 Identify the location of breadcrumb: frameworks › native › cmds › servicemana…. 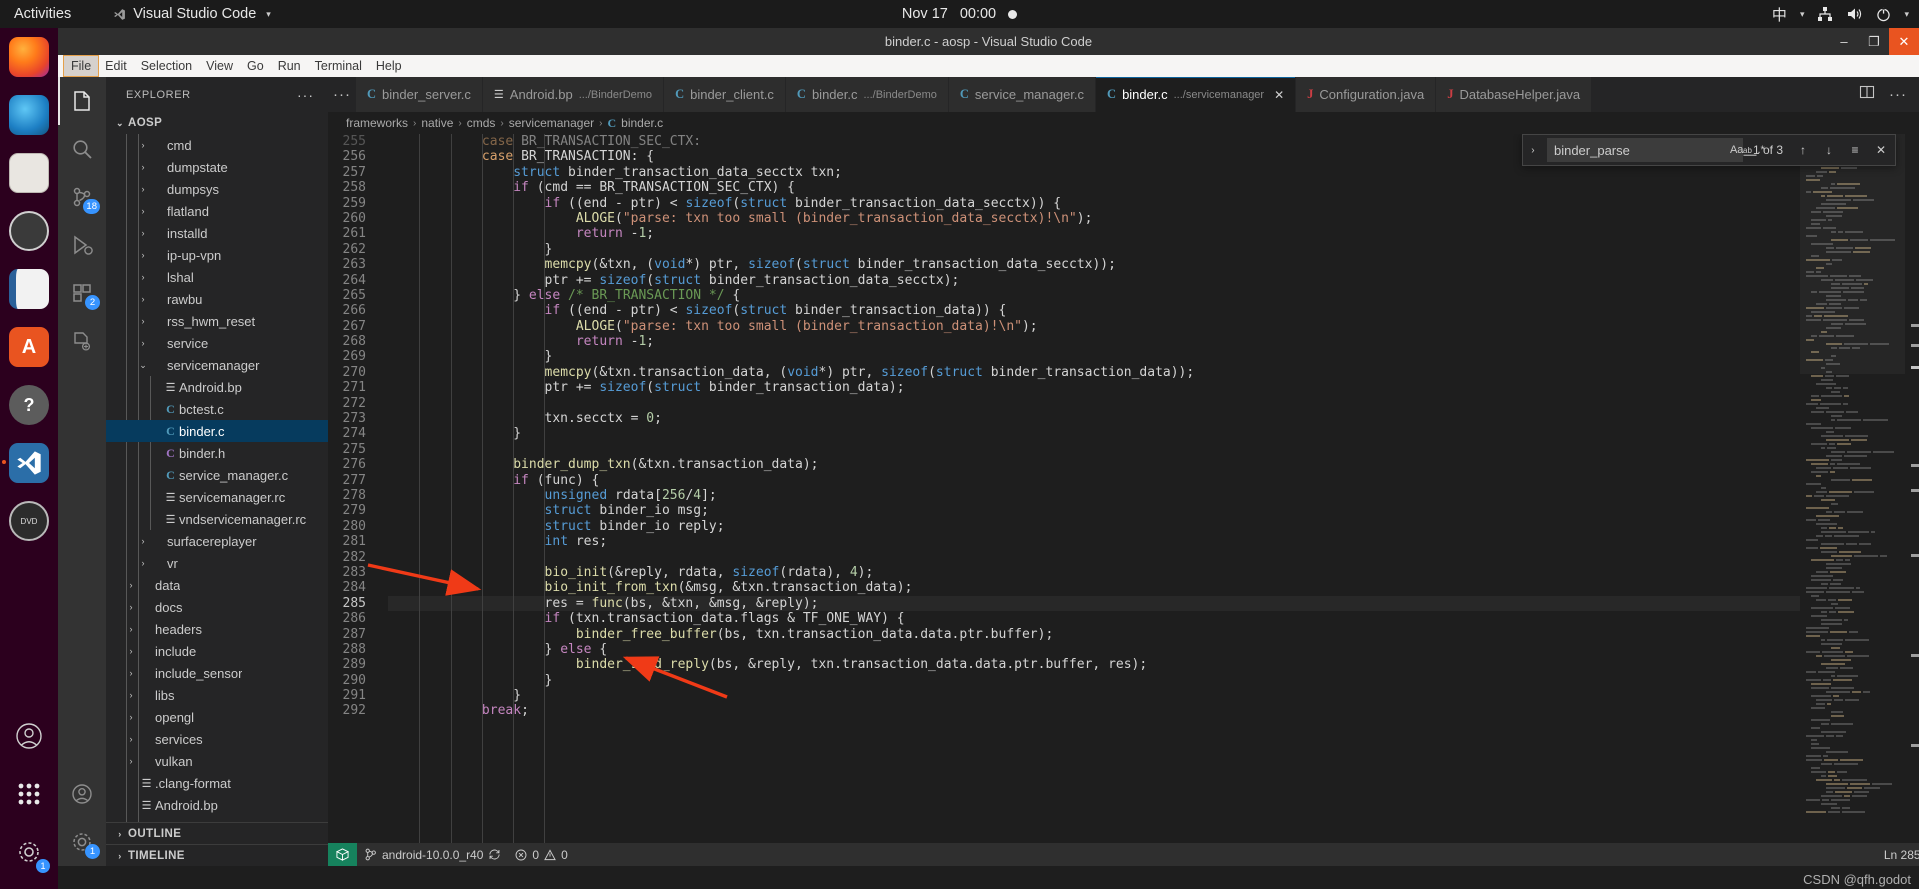
(1123, 123).